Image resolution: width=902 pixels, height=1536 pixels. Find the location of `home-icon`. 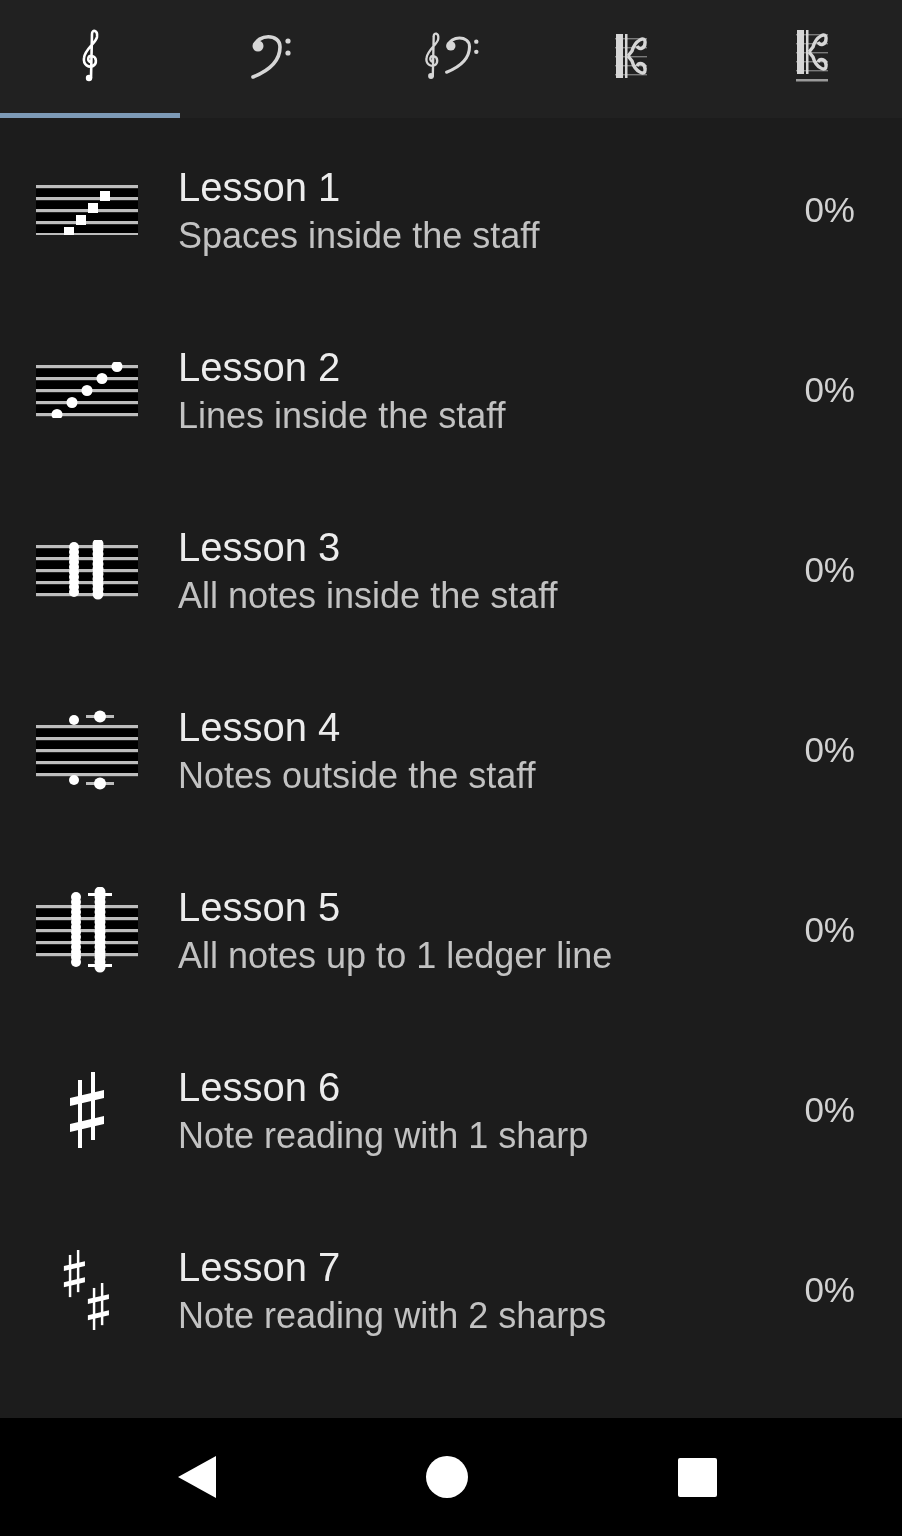

home-icon is located at coordinates (447, 1477).